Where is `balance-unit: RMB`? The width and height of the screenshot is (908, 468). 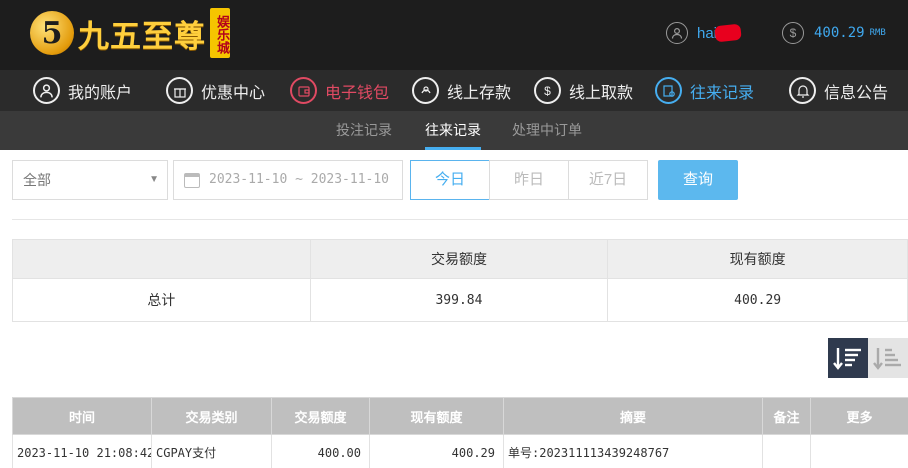
balance-unit: RMB is located at coordinates (877, 33).